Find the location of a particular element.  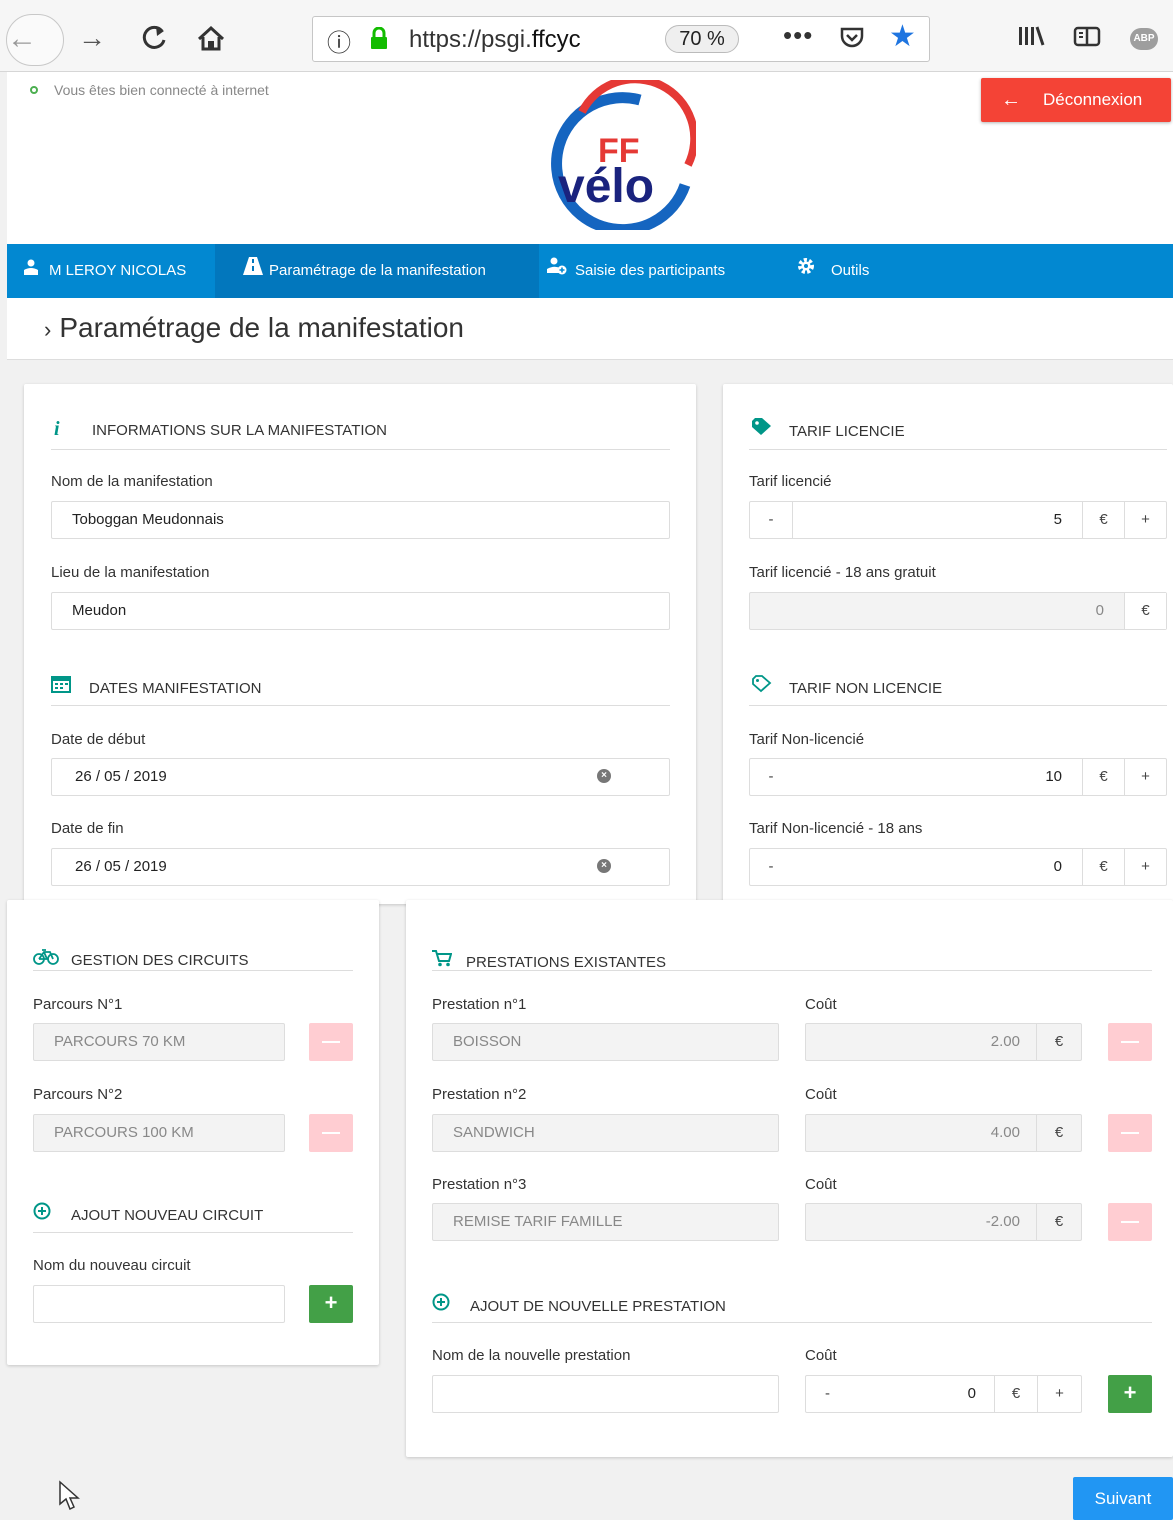

bicycle-icon is located at coordinates (52, 959).